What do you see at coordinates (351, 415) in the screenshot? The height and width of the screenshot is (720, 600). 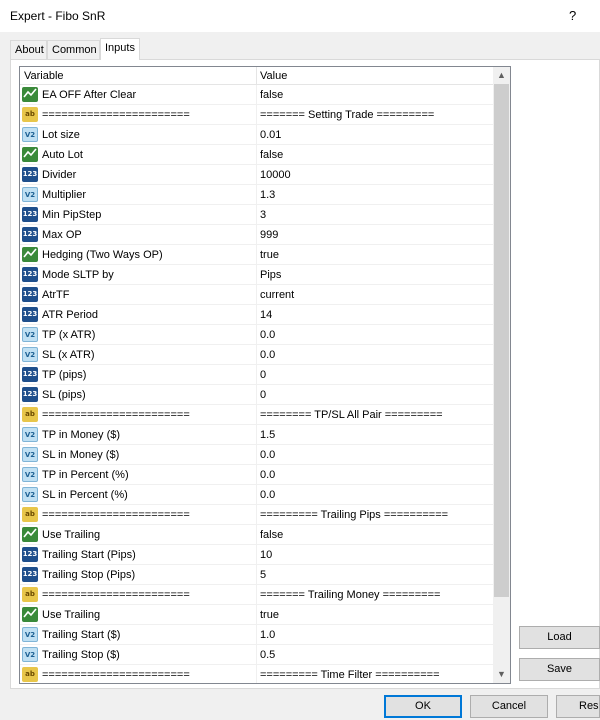 I see `param-value: ======== TP/SL All Pair =========` at bounding box center [351, 415].